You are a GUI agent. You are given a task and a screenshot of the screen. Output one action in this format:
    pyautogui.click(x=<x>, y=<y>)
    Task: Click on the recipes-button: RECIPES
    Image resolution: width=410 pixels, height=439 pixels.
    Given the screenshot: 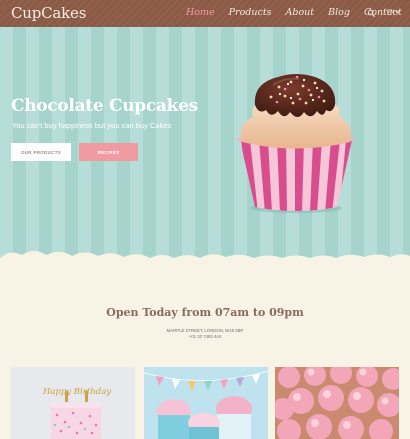 What is the action you would take?
    pyautogui.click(x=108, y=152)
    